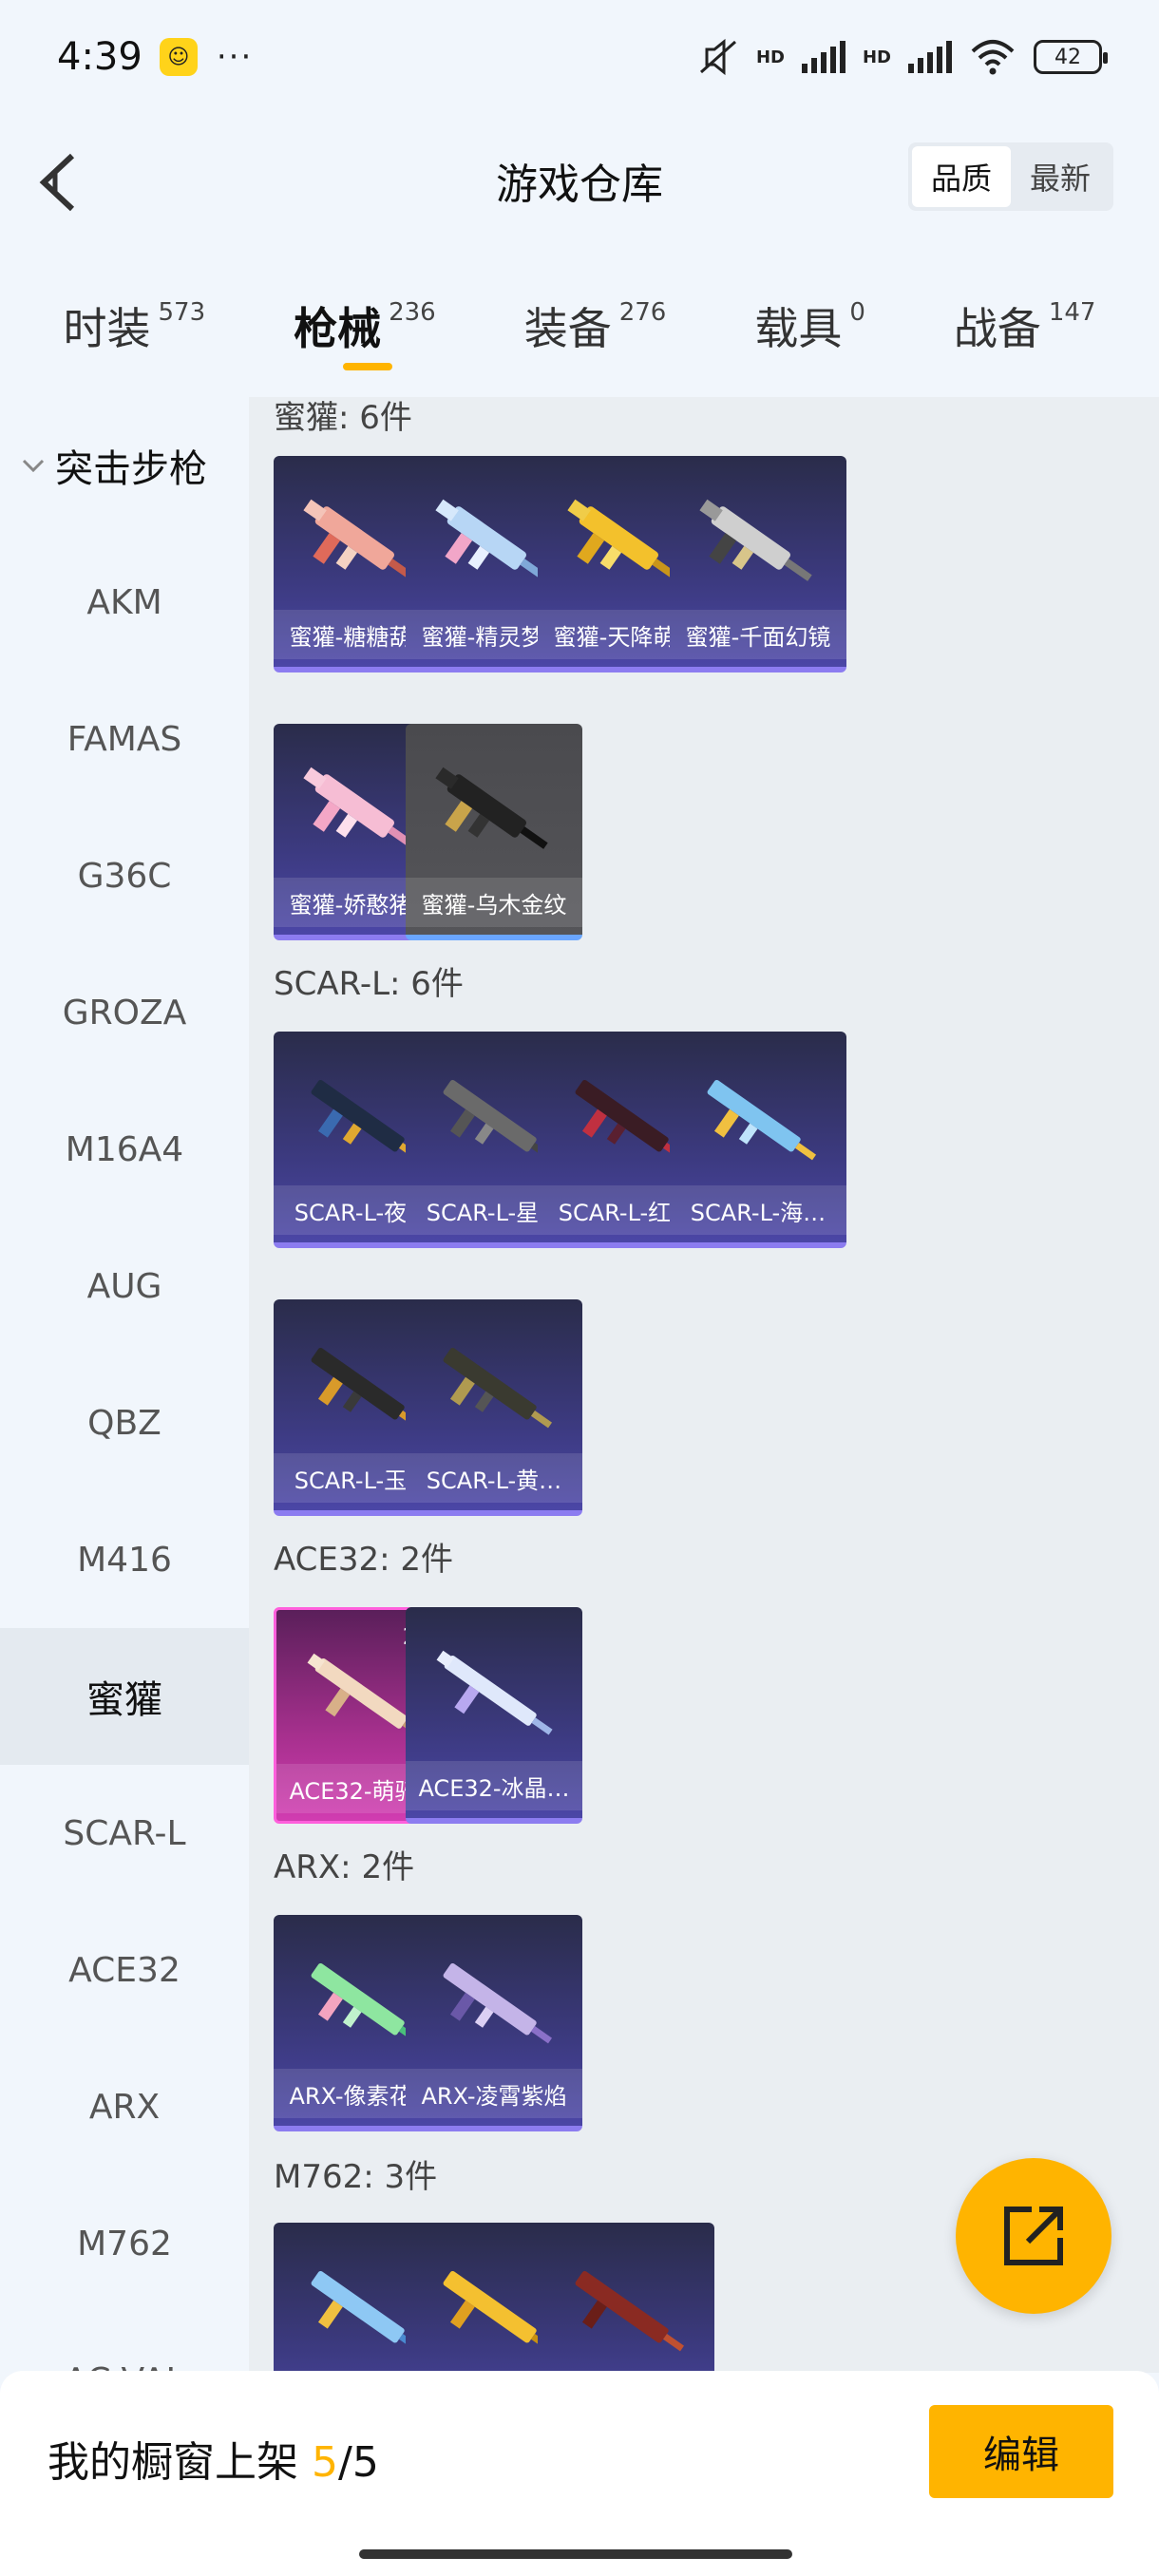 The height and width of the screenshot is (2576, 1159). I want to click on sidebar-group-assault-rifles: 突击步枪, so click(124, 465).